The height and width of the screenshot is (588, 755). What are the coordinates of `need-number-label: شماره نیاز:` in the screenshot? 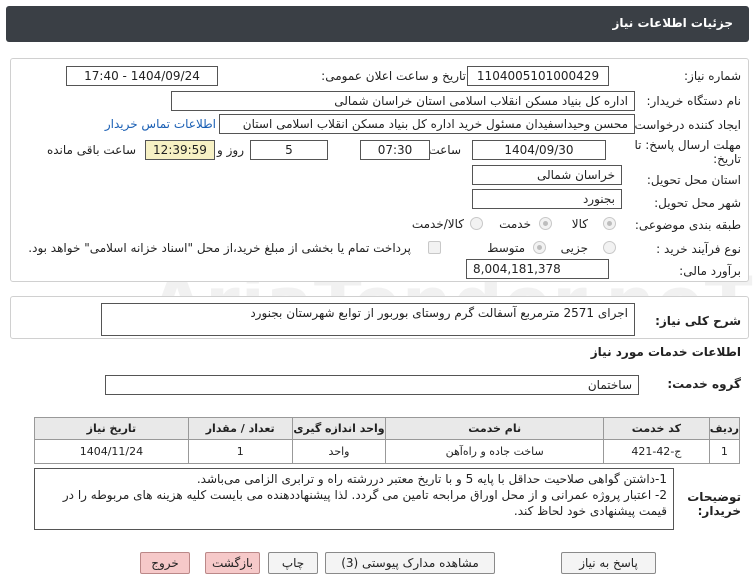 It's located at (712, 76).